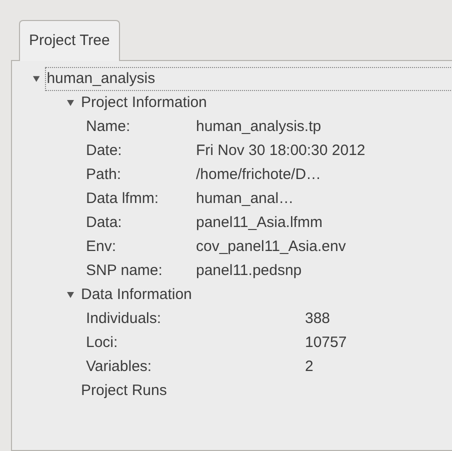 This screenshot has width=452, height=451. What do you see at coordinates (259, 126) in the screenshot?
I see `field-value: human_analysis.tp` at bounding box center [259, 126].